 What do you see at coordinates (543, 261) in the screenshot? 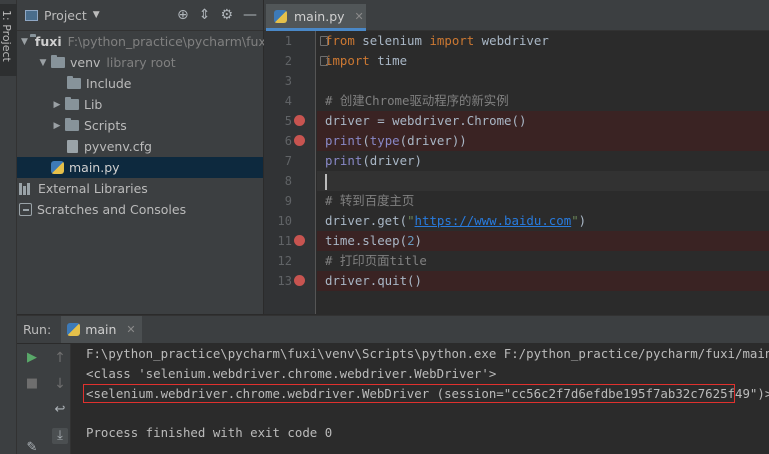
I see `code-line: # 打印页面title` at bounding box center [543, 261].